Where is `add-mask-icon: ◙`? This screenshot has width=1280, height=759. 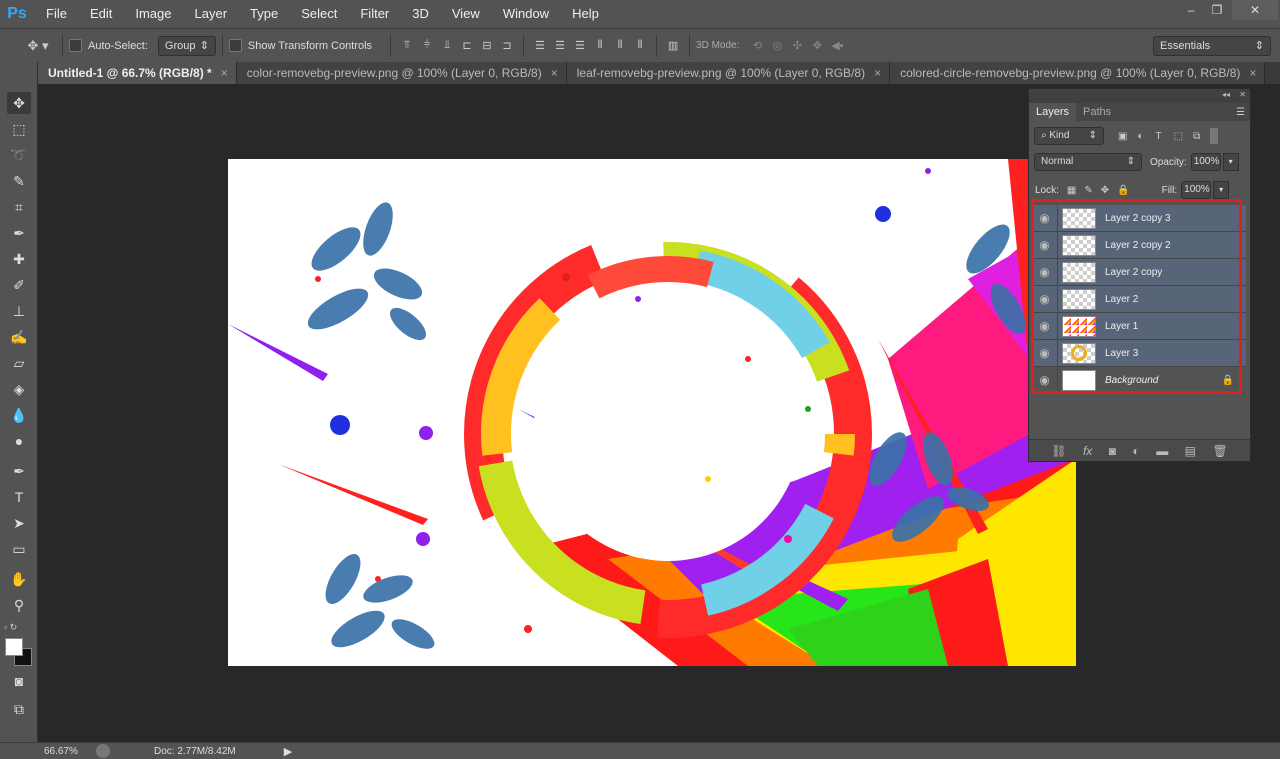
add-mask-icon: ◙ is located at coordinates (1112, 451).